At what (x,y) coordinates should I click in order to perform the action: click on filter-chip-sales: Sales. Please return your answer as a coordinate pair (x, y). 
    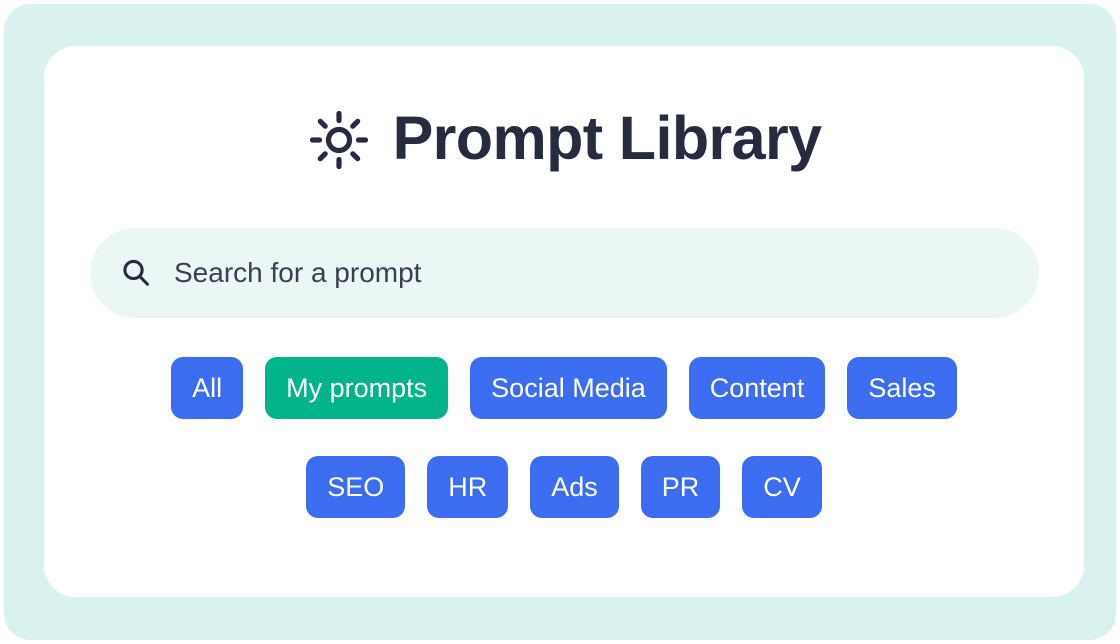
    Looking at the image, I should click on (902, 388).